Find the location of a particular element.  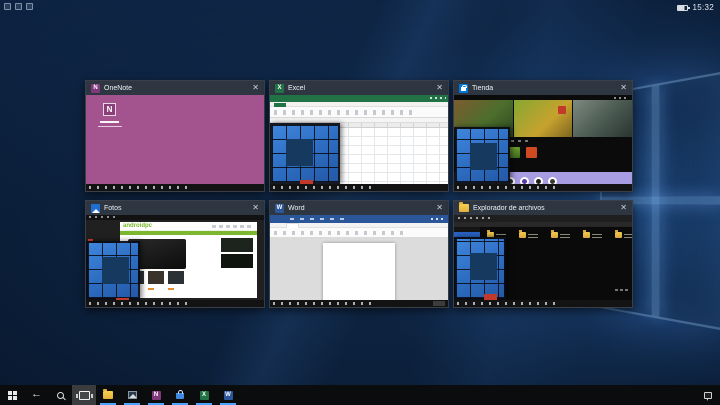

start-button is located at coordinates (12, 395).